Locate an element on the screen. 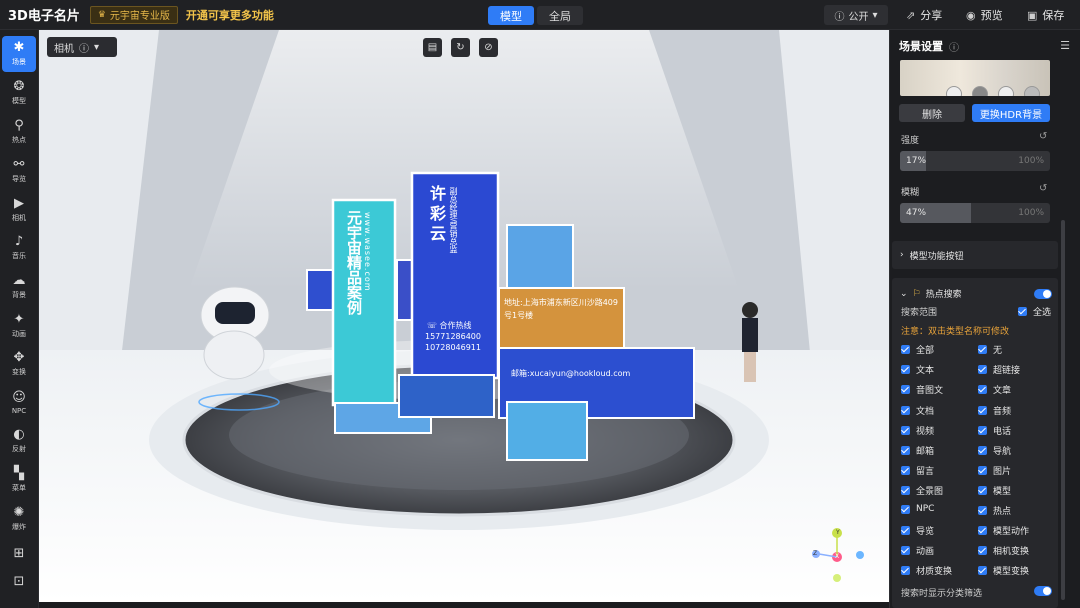 Image resolution: width=1080 pixels, height=608 pixels. camera-dropdown: 相机 ⓘ ▾ is located at coordinates (82, 47).